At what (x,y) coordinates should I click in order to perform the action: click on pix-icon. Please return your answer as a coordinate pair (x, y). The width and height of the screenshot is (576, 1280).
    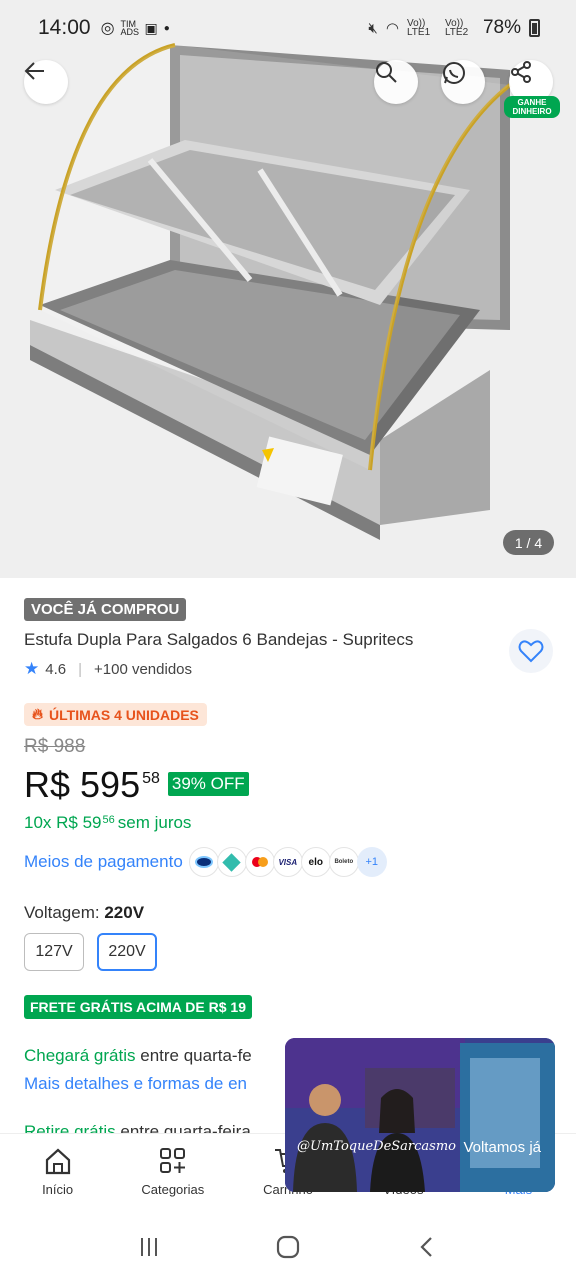
    Looking at the image, I should click on (231, 862).